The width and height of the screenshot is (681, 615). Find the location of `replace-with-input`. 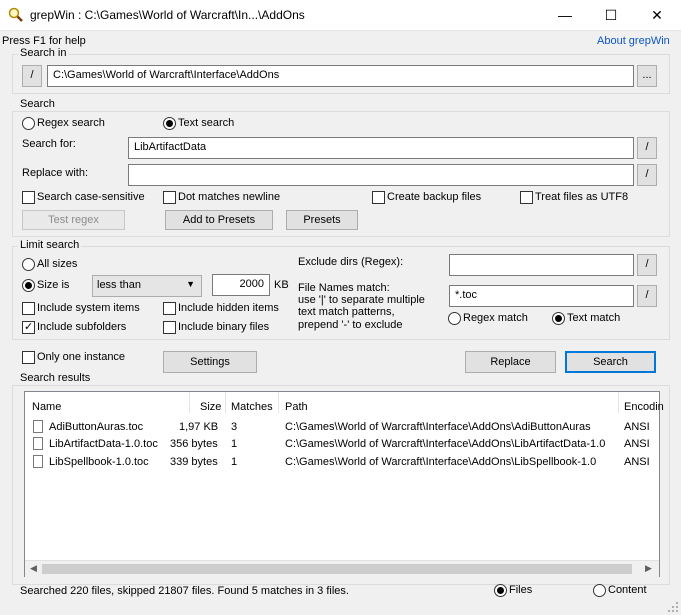

replace-with-input is located at coordinates (381, 175).